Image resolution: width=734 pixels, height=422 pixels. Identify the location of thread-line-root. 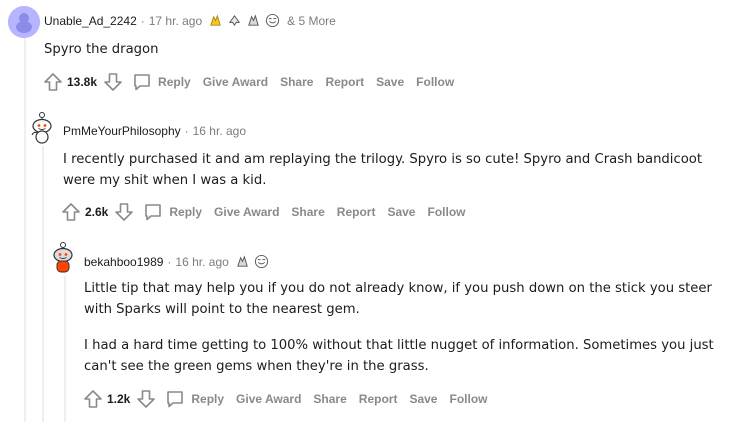
(25, 230).